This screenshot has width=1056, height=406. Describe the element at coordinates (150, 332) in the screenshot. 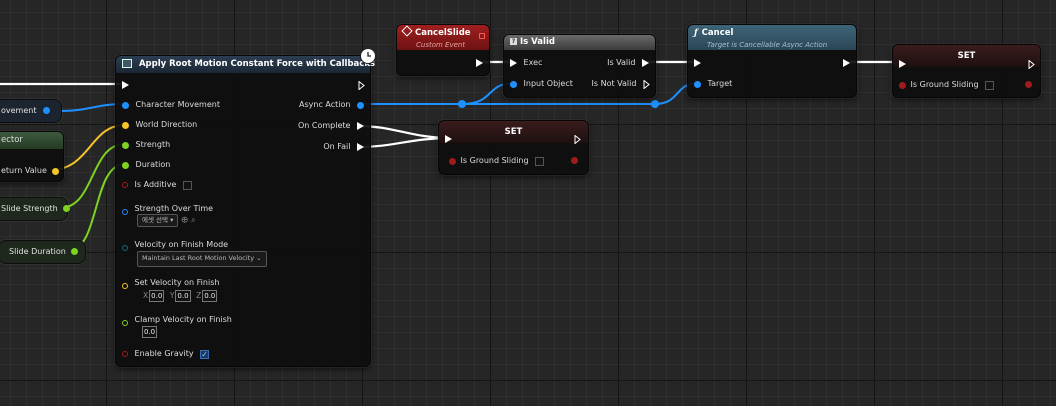

I see `clamp-input: 0.0` at that location.